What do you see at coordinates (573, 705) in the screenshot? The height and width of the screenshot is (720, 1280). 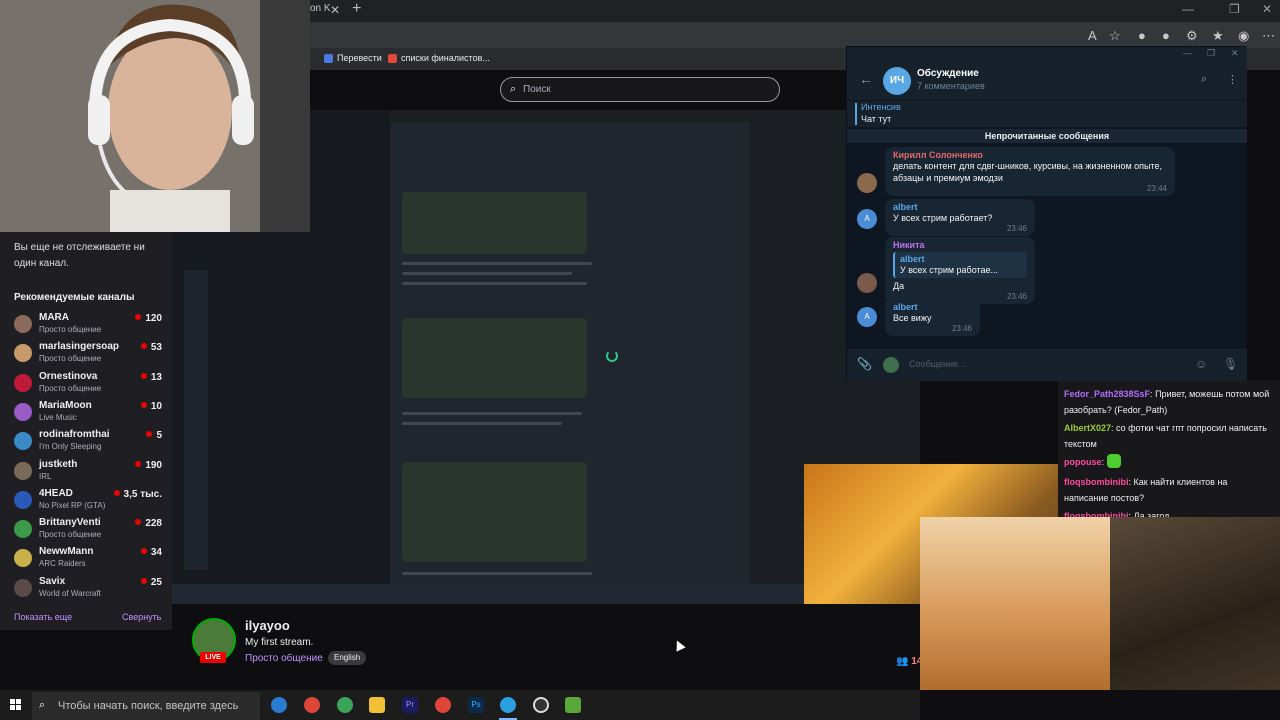 I see `minecraft-icon` at bounding box center [573, 705].